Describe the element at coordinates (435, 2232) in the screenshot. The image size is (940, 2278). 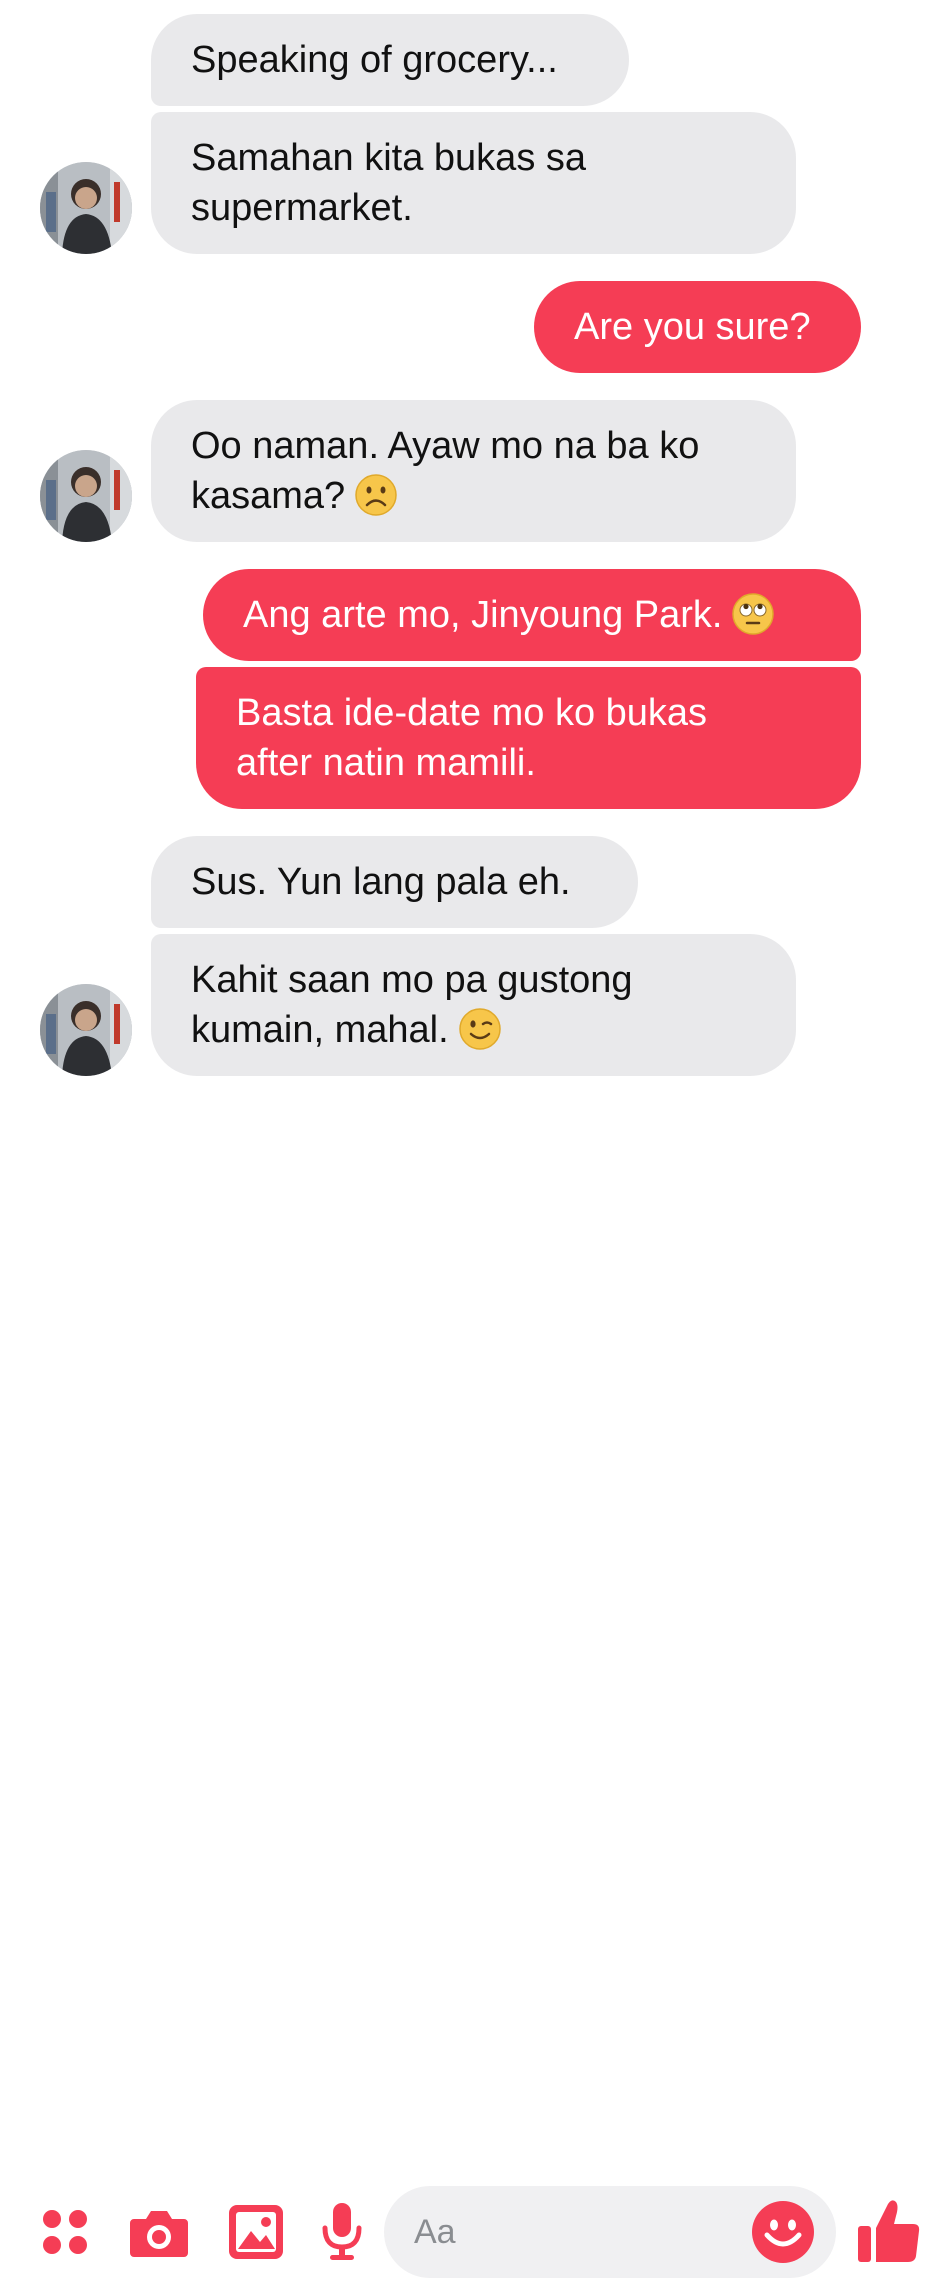
I see `message-input-placeholder: Aa` at that location.